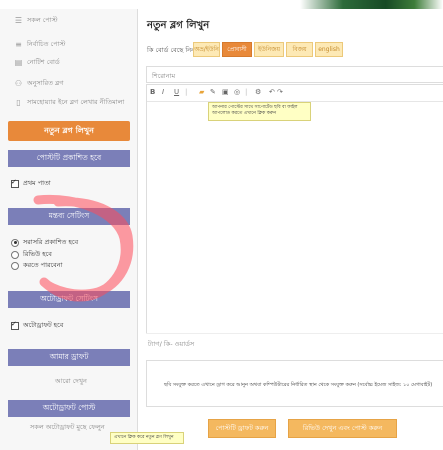 The image size is (443, 450). I want to click on radio-label: রিভিউ হবে, so click(37, 254).